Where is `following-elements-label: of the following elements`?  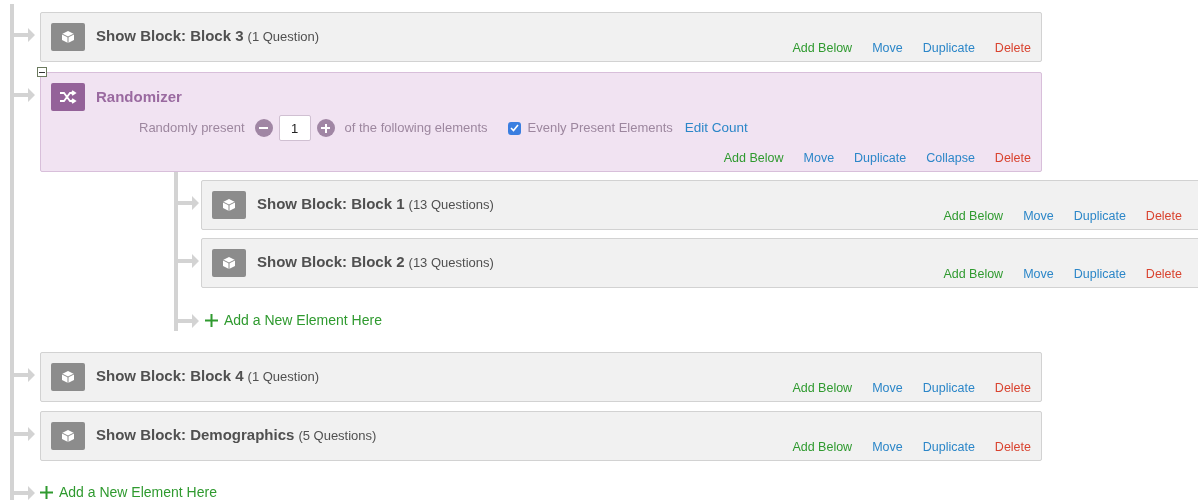 following-elements-label: of the following elements is located at coordinates (416, 128).